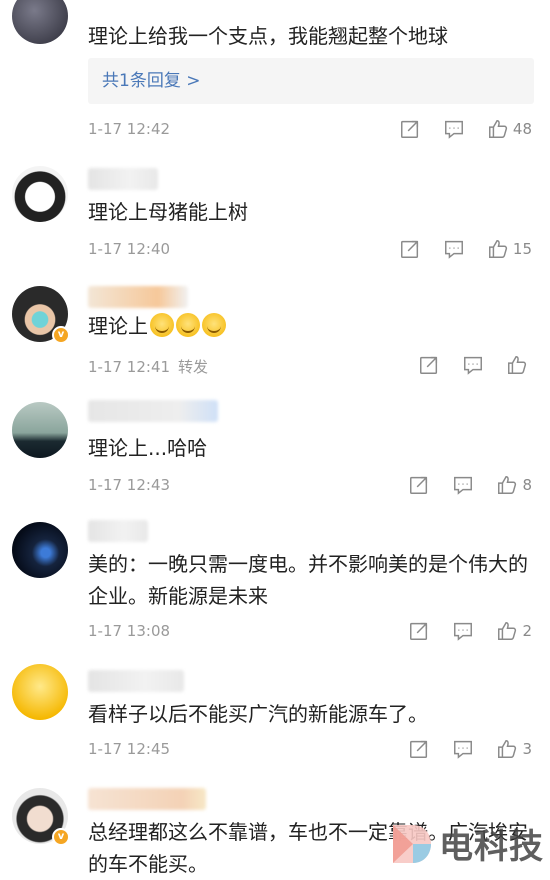  I want to click on comment-content: 理论上...哈哈, so click(148, 448).